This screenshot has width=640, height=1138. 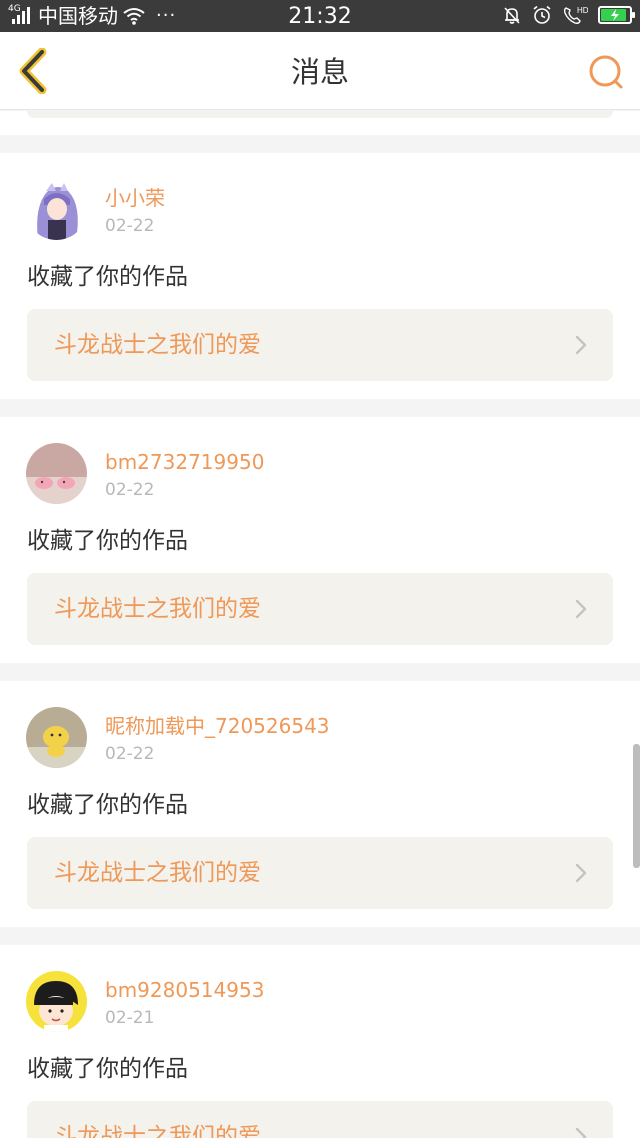 What do you see at coordinates (184, 990) in the screenshot?
I see `username: bm9280514953` at bounding box center [184, 990].